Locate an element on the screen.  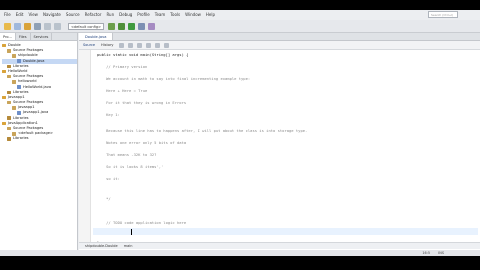
menu-item-source: Source is located at coordinates (73, 14).